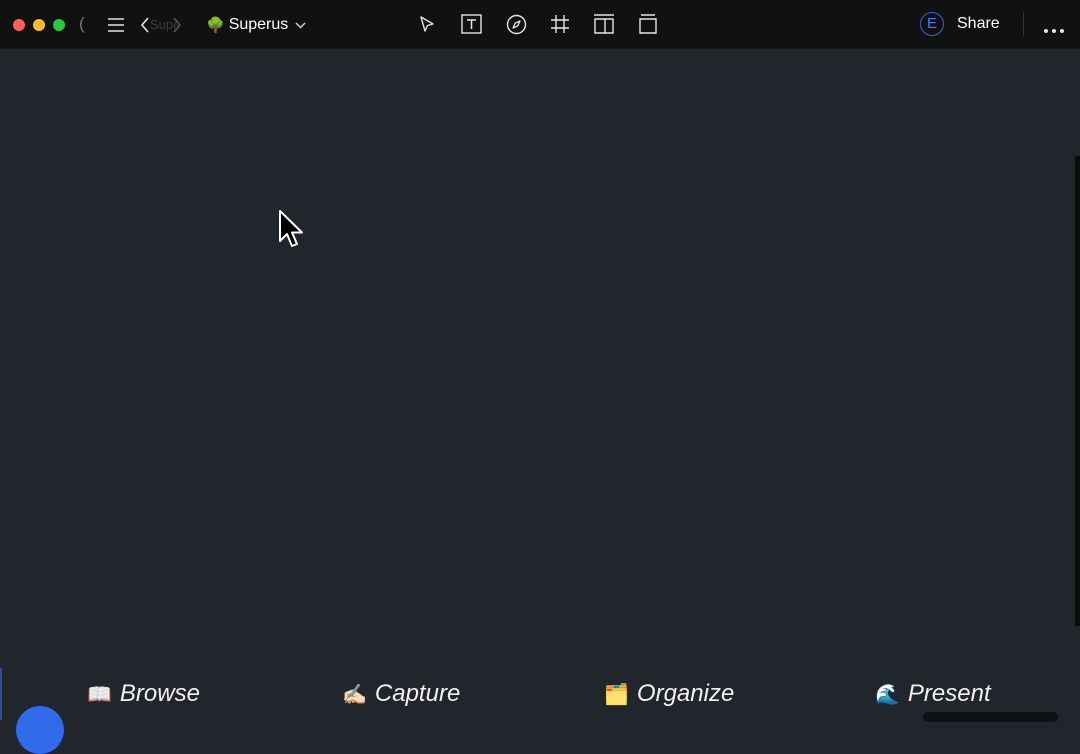 The image size is (1080, 754). Describe the element at coordinates (1023, 24) in the screenshot. I see `titlebar-divider` at that location.